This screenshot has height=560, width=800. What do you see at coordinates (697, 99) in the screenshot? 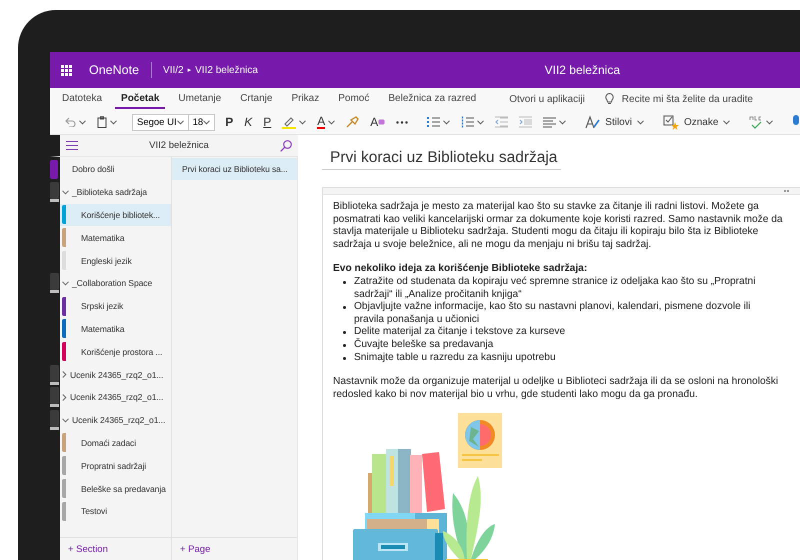
I see `tell-me-field: Recite mi šta želite da uradite` at bounding box center [697, 99].